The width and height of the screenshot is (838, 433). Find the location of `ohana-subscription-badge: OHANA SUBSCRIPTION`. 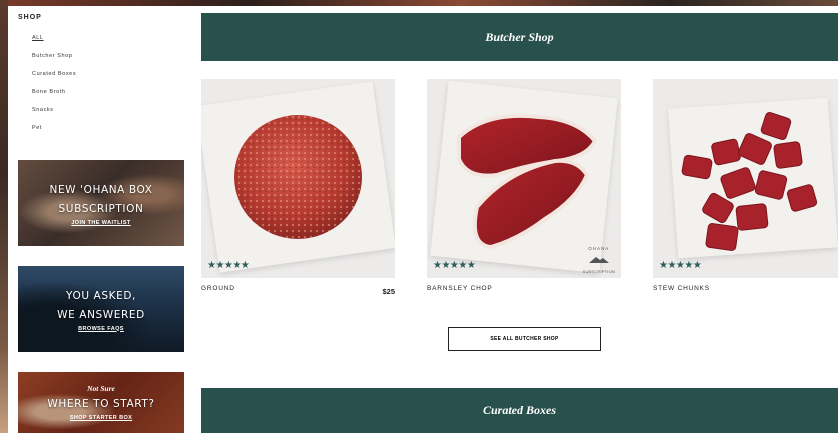

ohana-subscription-badge: OHANA SUBSCRIPTION is located at coordinates (599, 260).